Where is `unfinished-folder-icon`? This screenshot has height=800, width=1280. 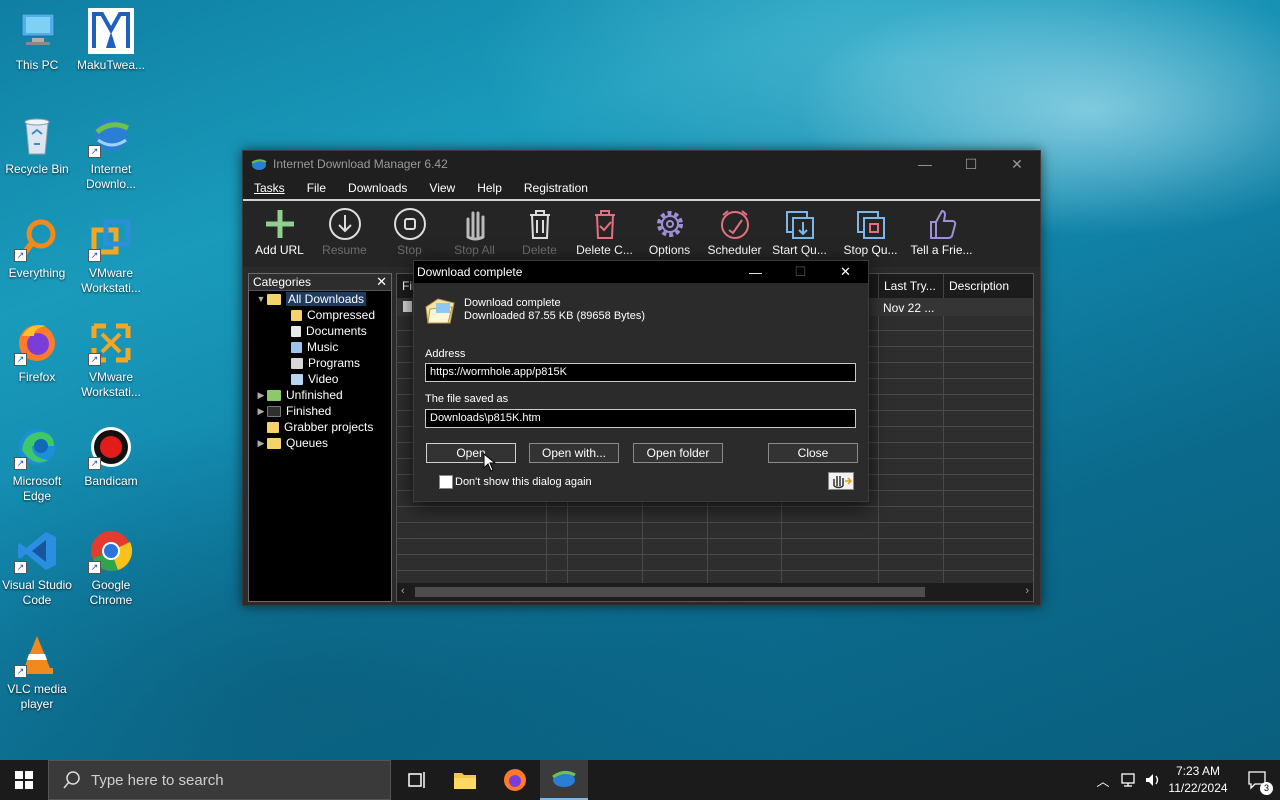 unfinished-folder-icon is located at coordinates (274, 395).